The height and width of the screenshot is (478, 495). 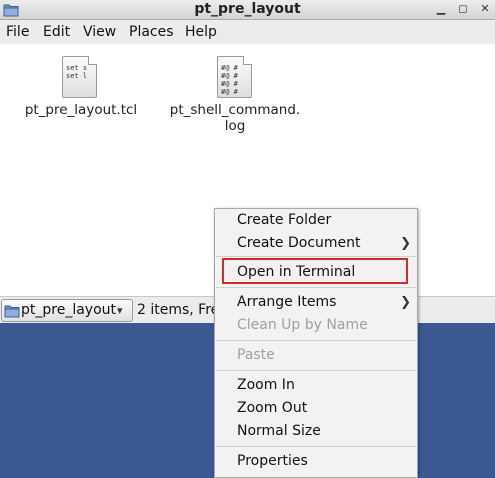 What do you see at coordinates (201, 32) in the screenshot?
I see `menu-help: Help` at bounding box center [201, 32].